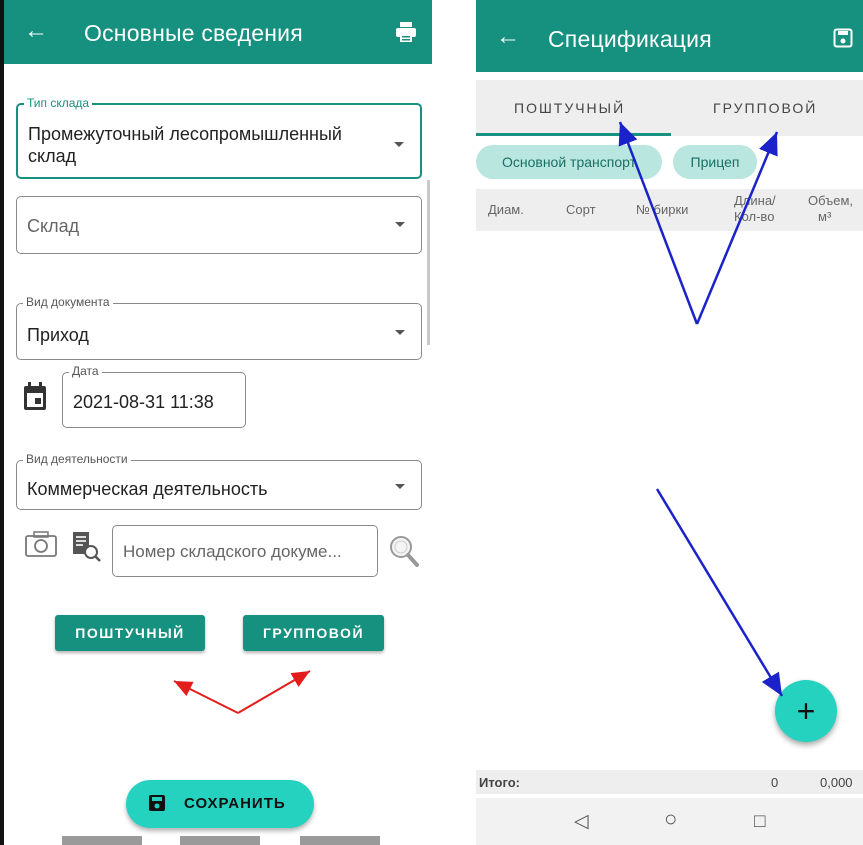  I want to click on search-icon, so click(404, 551).